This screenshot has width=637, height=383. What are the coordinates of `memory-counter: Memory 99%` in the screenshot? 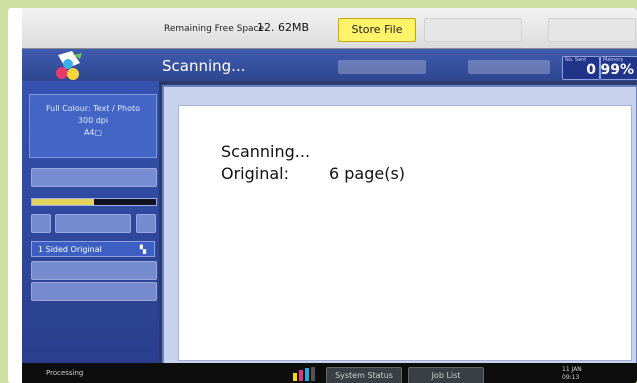 It's located at (618, 68).